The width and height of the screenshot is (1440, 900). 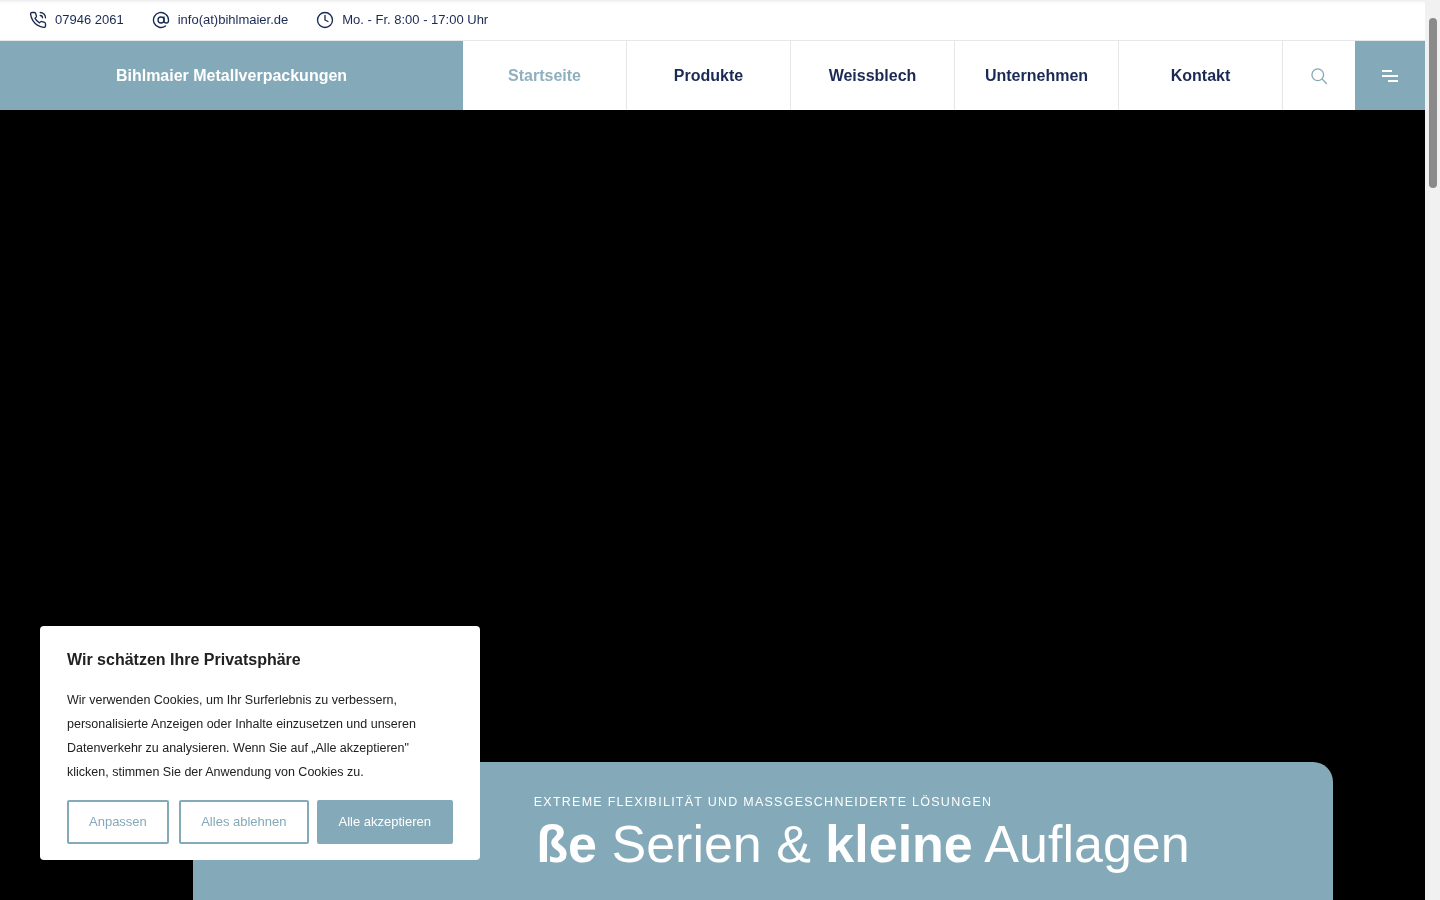 What do you see at coordinates (1319, 75) in the screenshot?
I see `search-icon` at bounding box center [1319, 75].